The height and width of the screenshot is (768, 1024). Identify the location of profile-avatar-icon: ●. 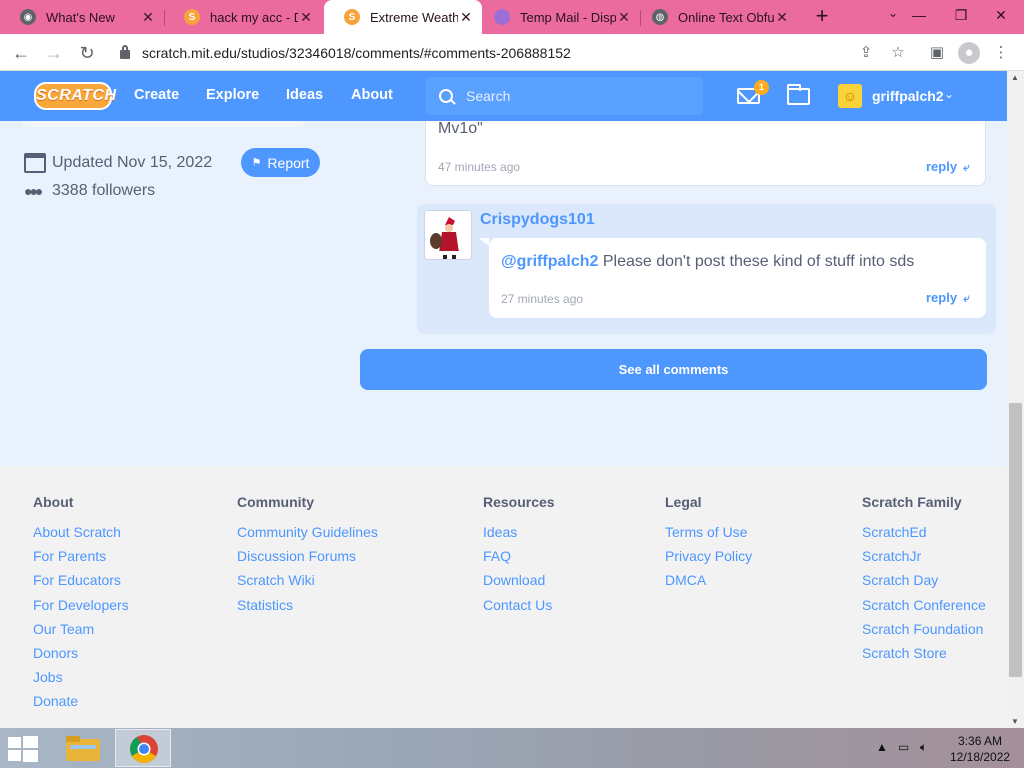
(969, 53).